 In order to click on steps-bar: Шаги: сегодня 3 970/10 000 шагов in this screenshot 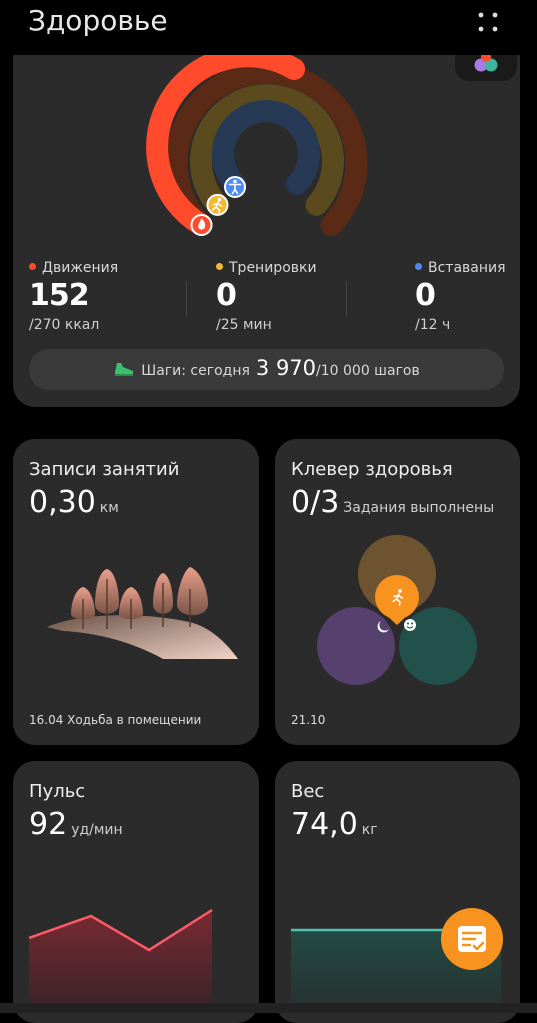, I will do `click(266, 369)`.